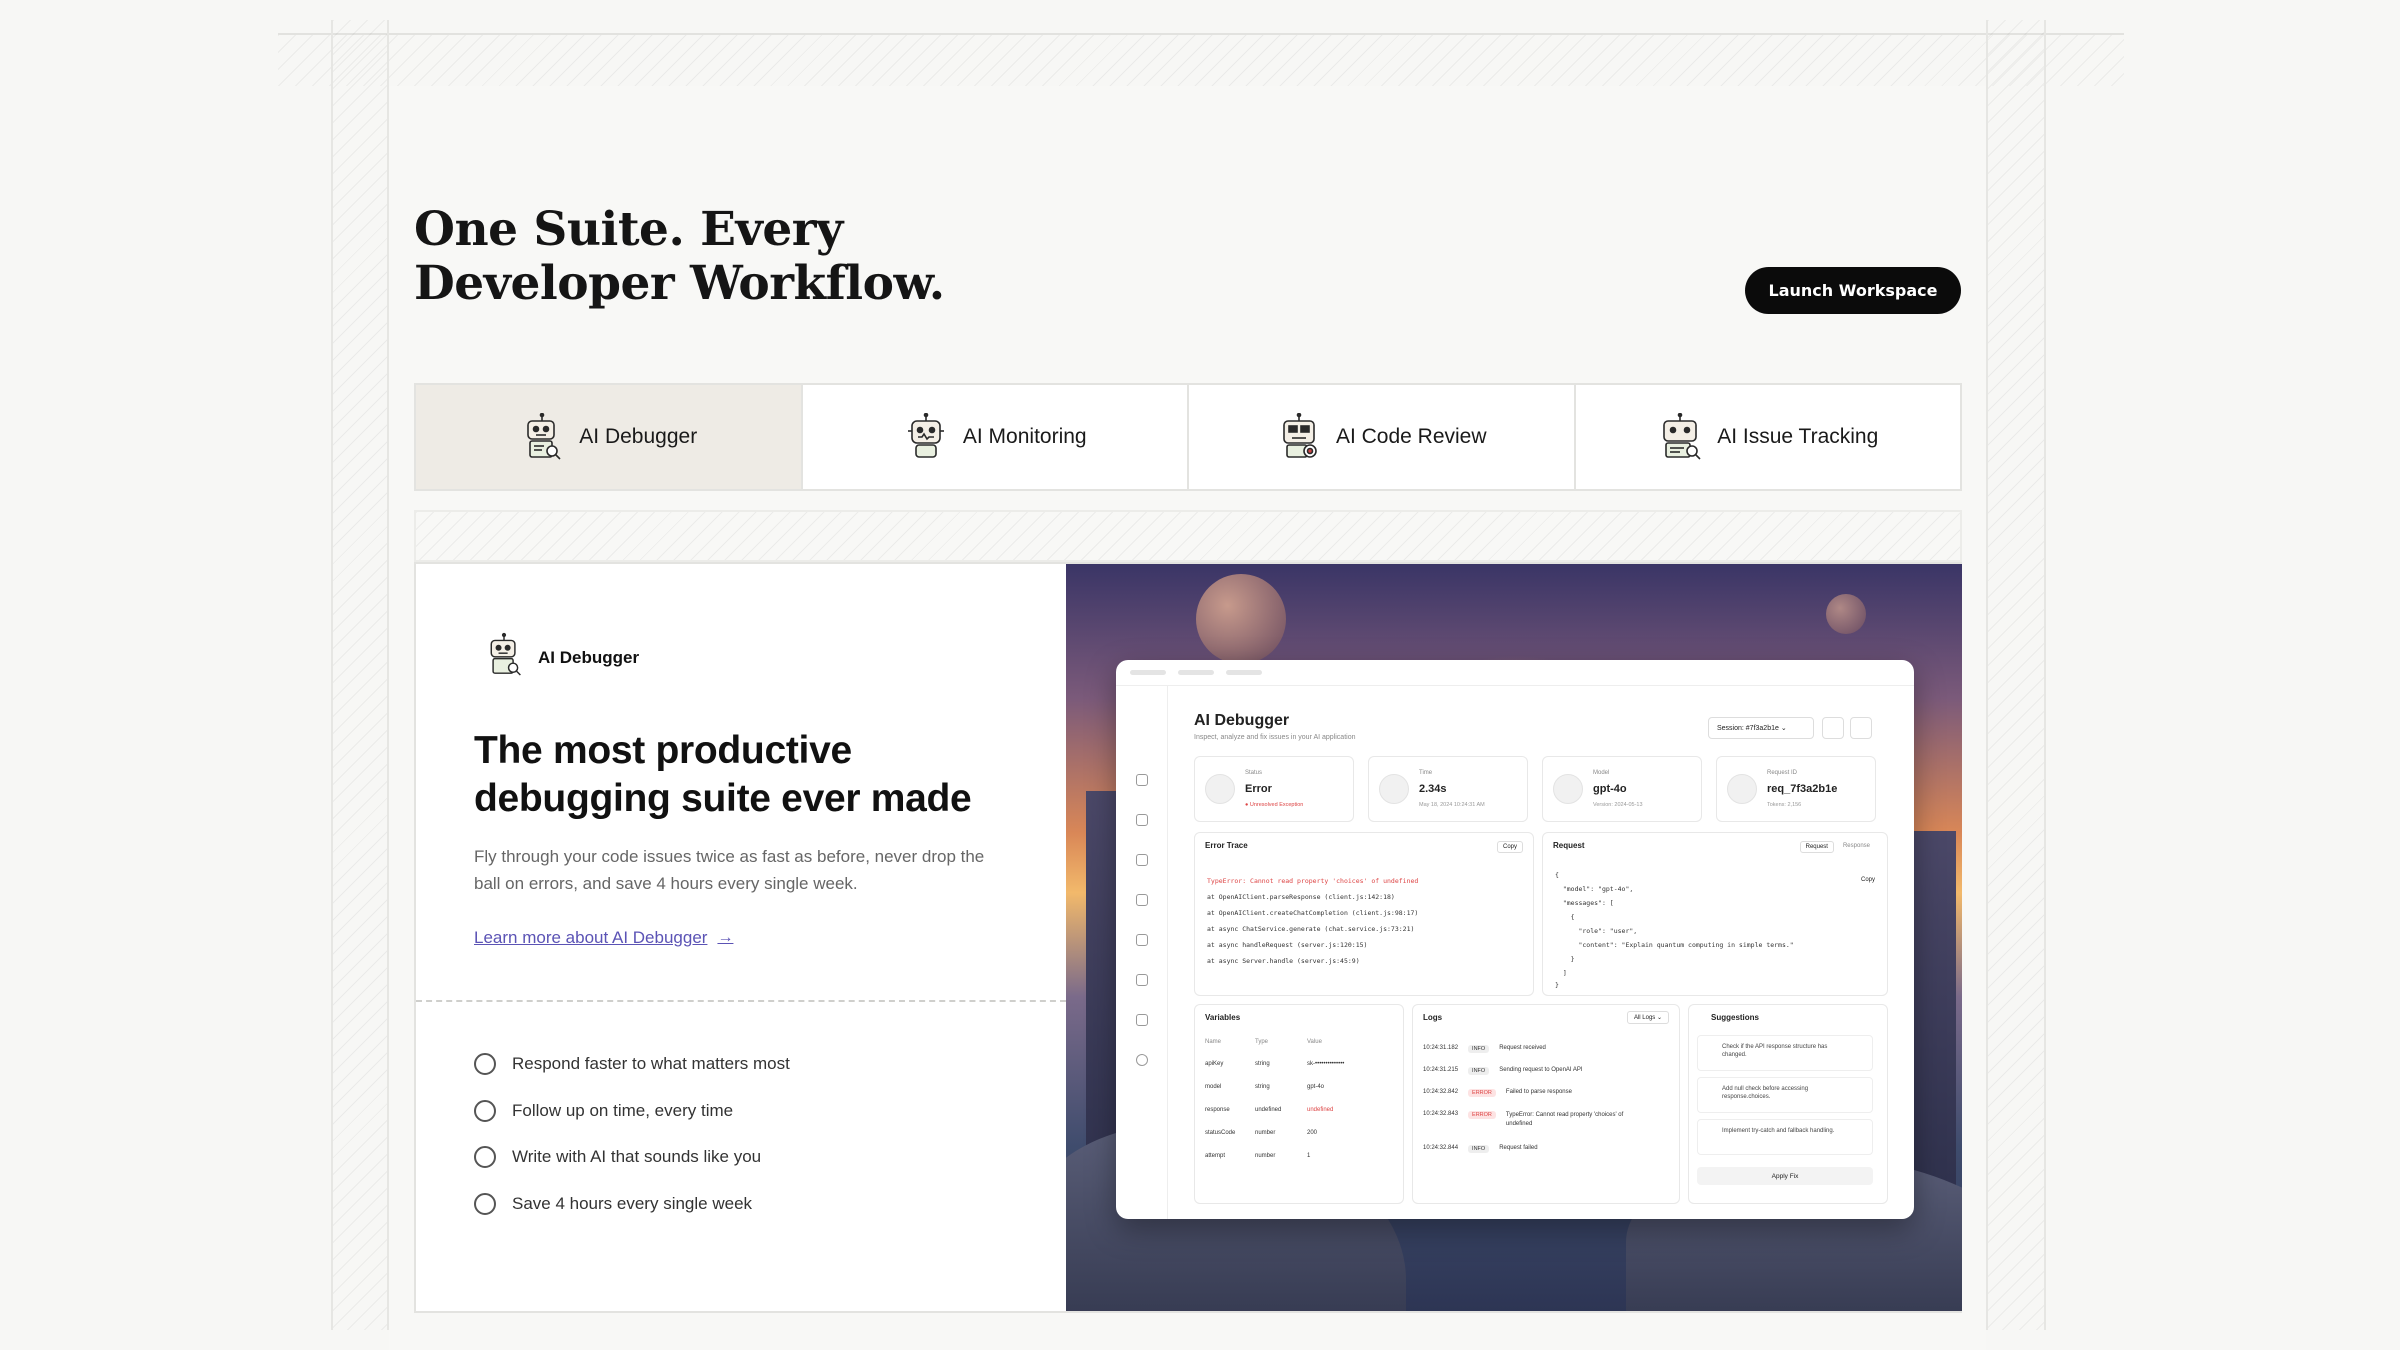 The image size is (2400, 1350). Describe the element at coordinates (1258, 789) in the screenshot. I see `stat-value: Error` at that location.